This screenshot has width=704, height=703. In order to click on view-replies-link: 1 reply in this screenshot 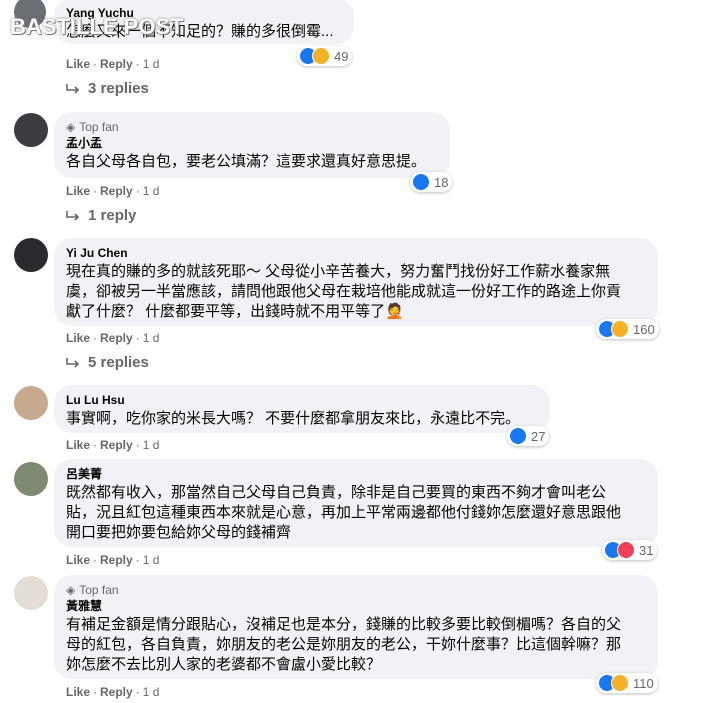, I will do `click(101, 215)`.